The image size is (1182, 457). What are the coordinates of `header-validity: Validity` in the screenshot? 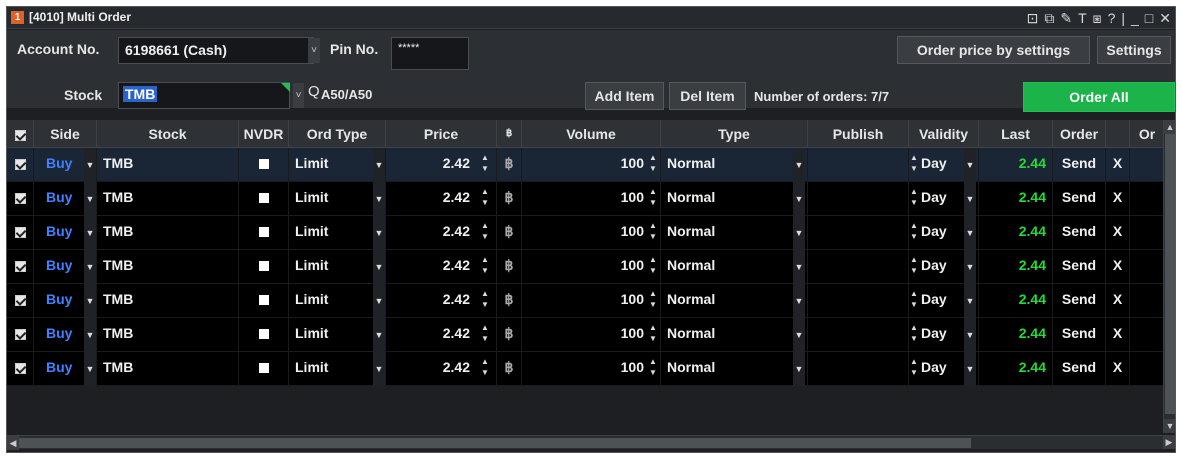 It's located at (944, 133).